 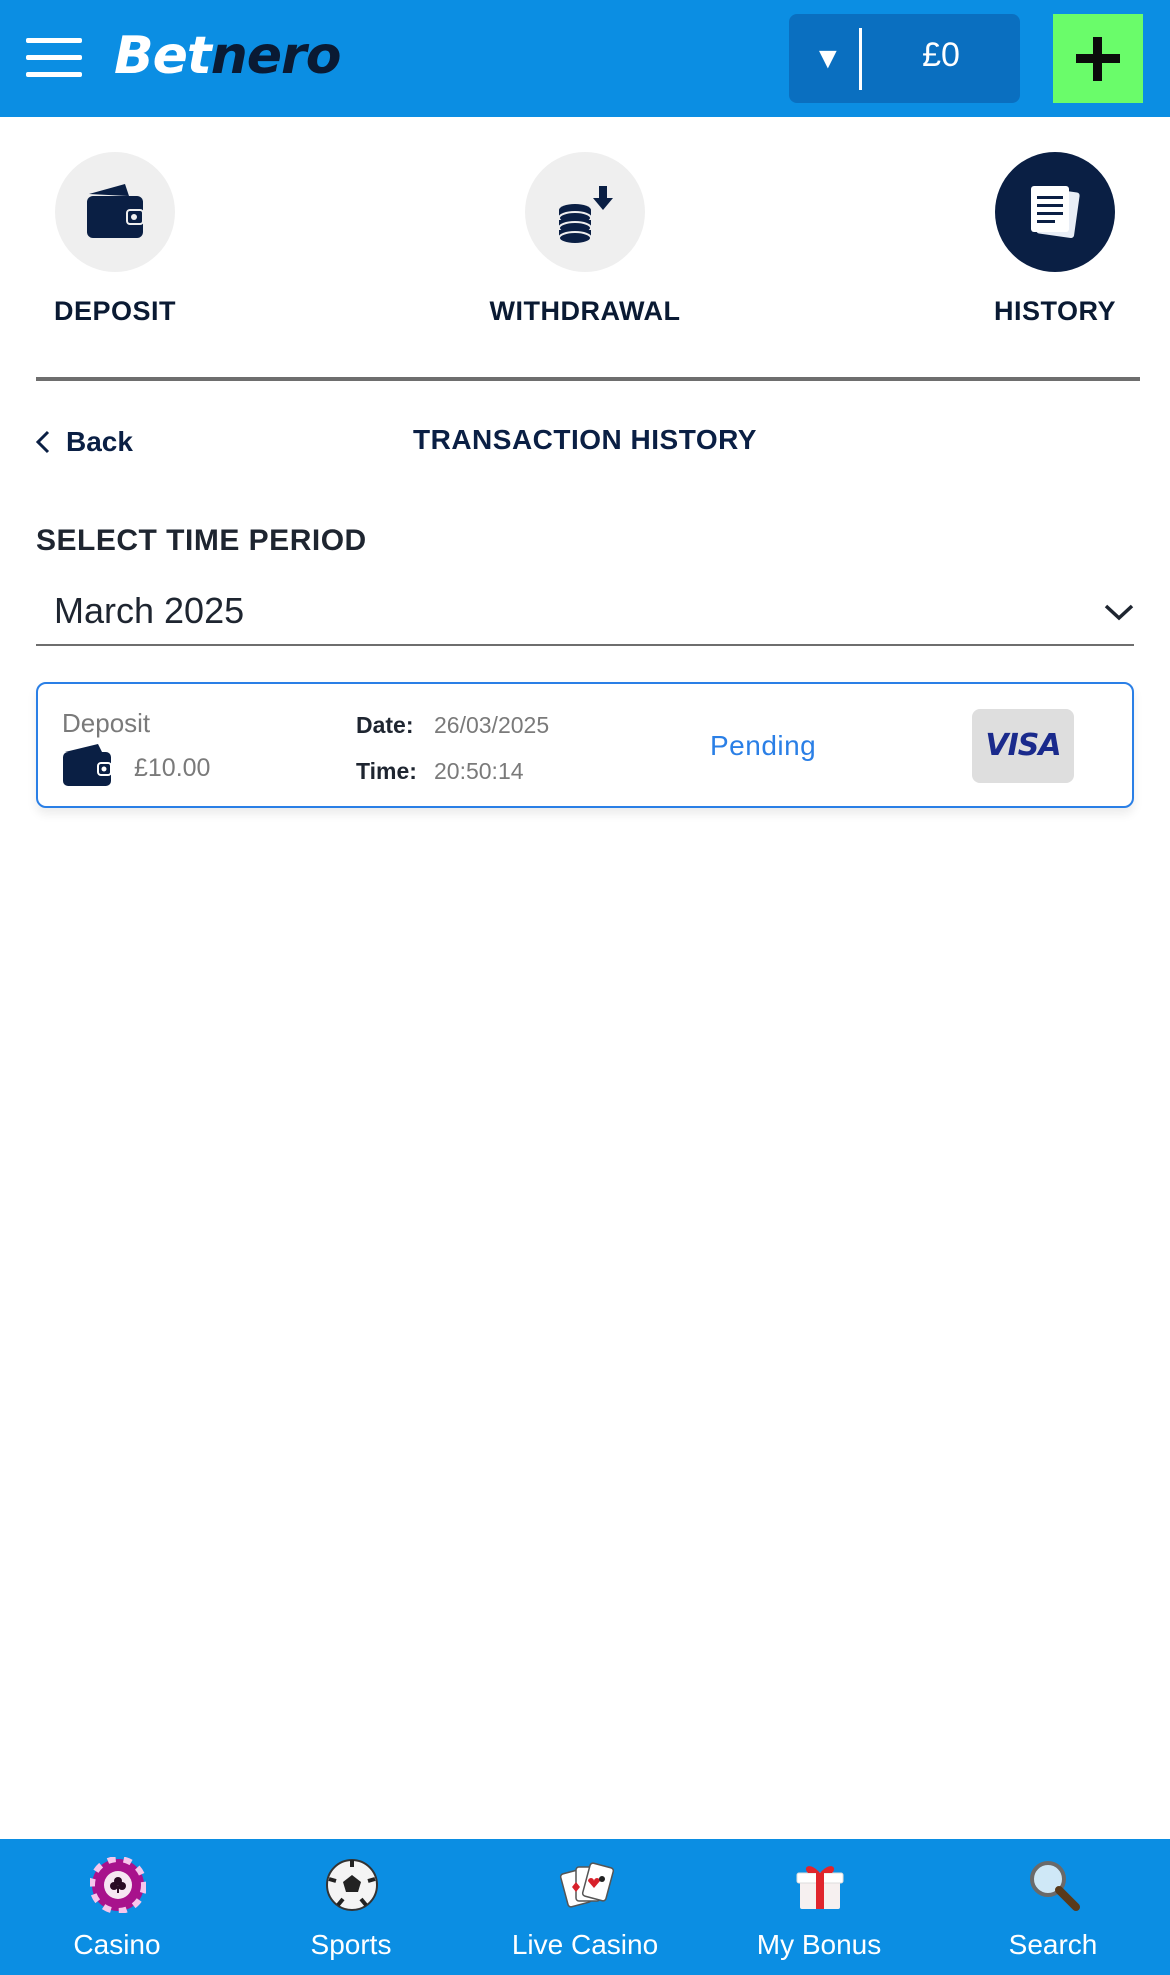 What do you see at coordinates (1053, 1944) in the screenshot?
I see `bottom-nav-search-label: Search` at bounding box center [1053, 1944].